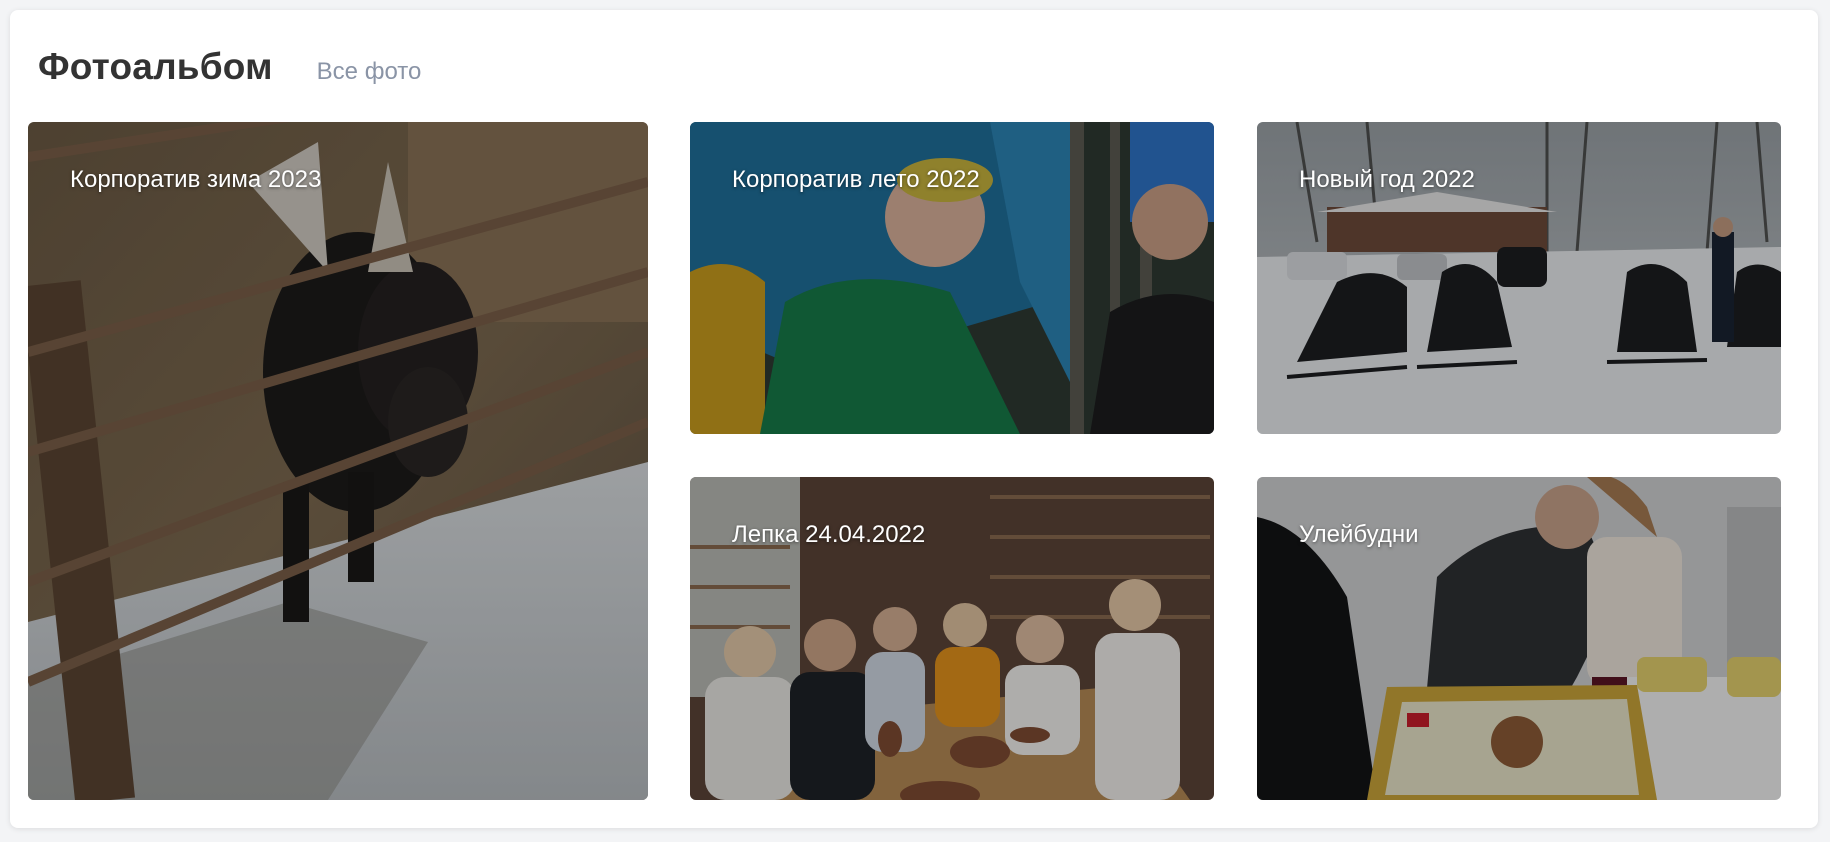 The image size is (1830, 842). I want to click on album-title: Корпоратив зима 2023, so click(196, 179).